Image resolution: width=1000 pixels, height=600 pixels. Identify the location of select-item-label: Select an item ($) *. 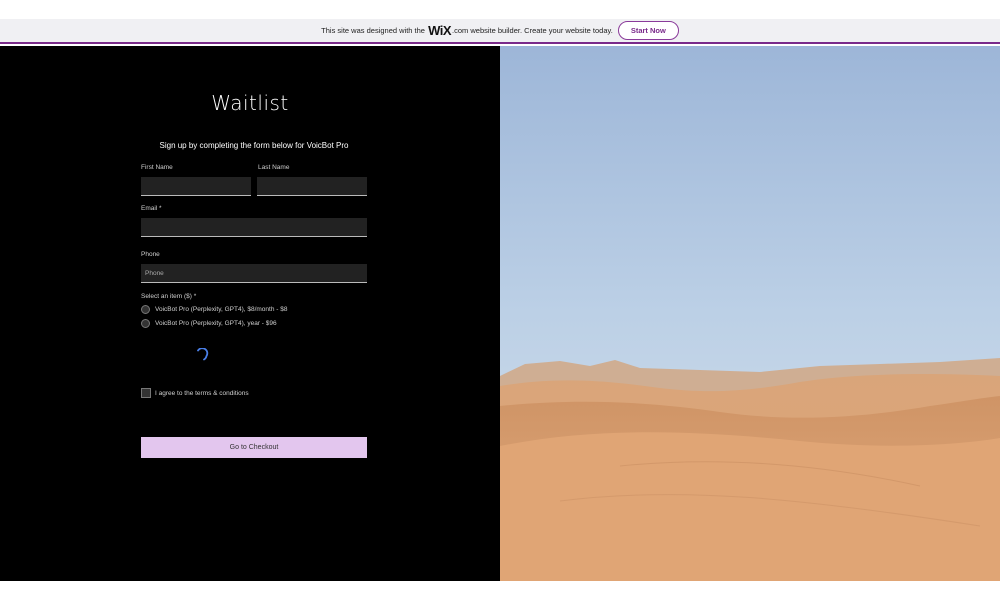
(169, 296).